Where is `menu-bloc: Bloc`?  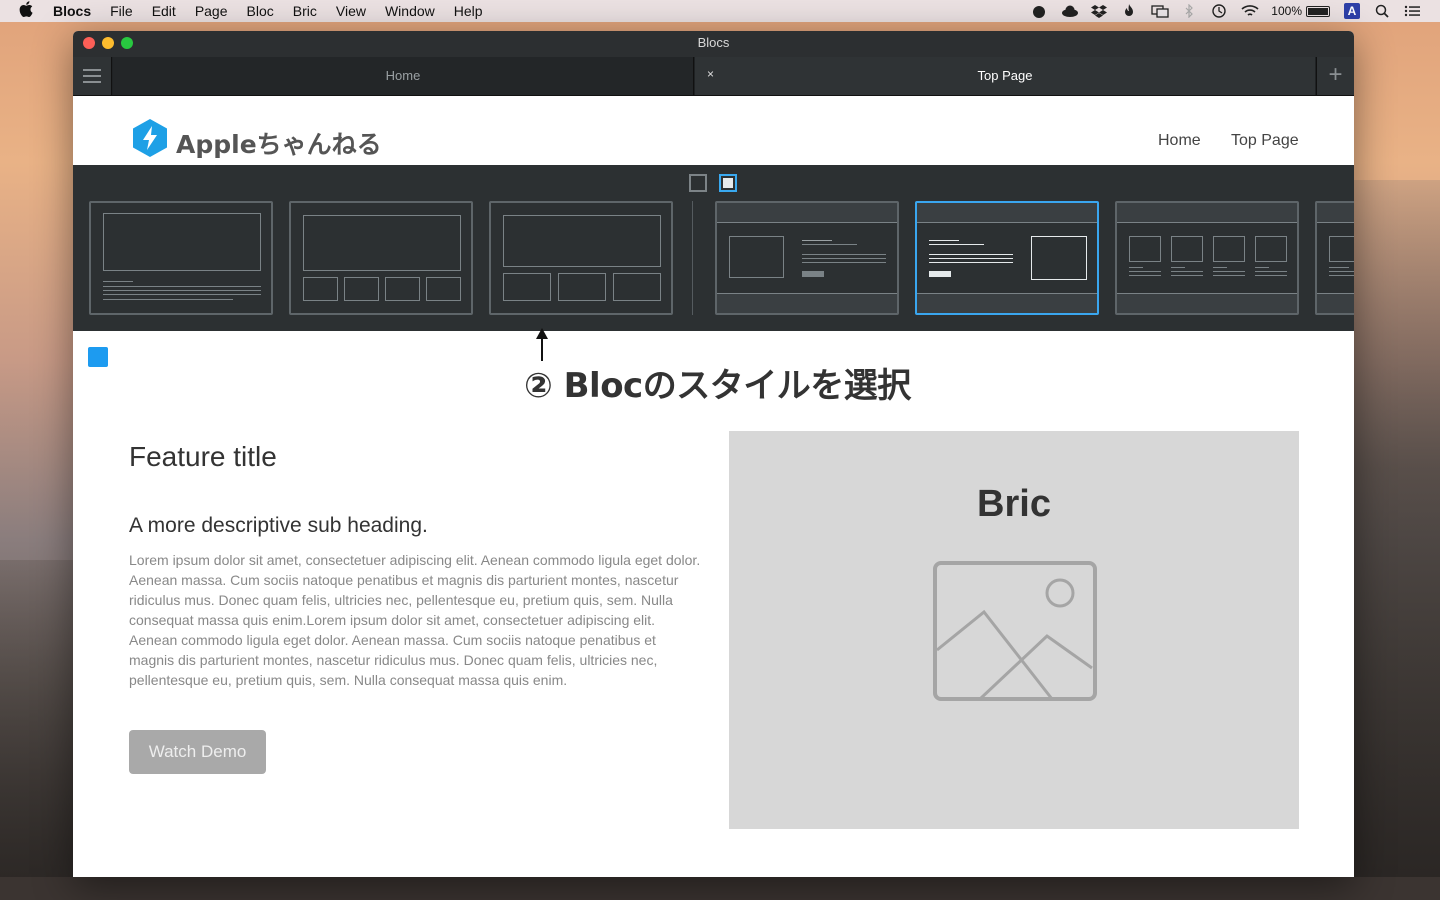 menu-bloc: Bloc is located at coordinates (260, 11).